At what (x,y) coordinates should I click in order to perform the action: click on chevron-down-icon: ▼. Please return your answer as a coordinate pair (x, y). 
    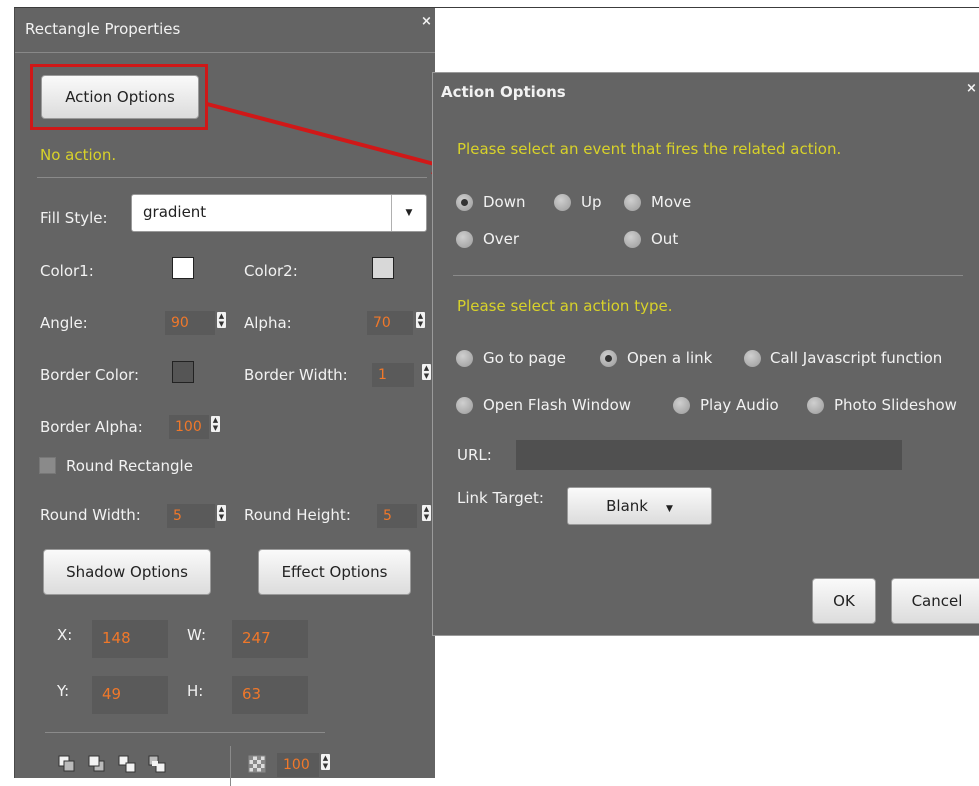
    Looking at the image, I should click on (669, 509).